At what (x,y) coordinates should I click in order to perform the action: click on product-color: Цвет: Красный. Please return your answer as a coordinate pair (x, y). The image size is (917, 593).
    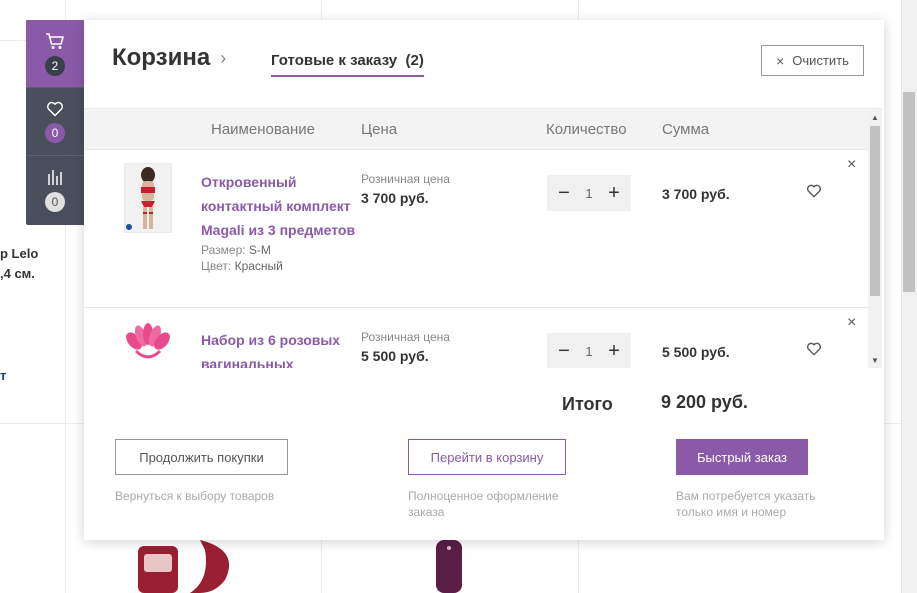
    Looking at the image, I should click on (278, 266).